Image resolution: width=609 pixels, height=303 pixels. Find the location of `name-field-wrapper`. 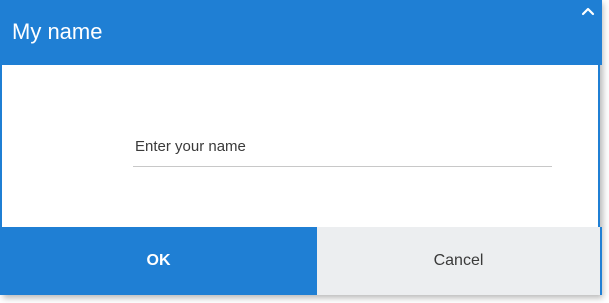

name-field-wrapper is located at coordinates (342, 155).